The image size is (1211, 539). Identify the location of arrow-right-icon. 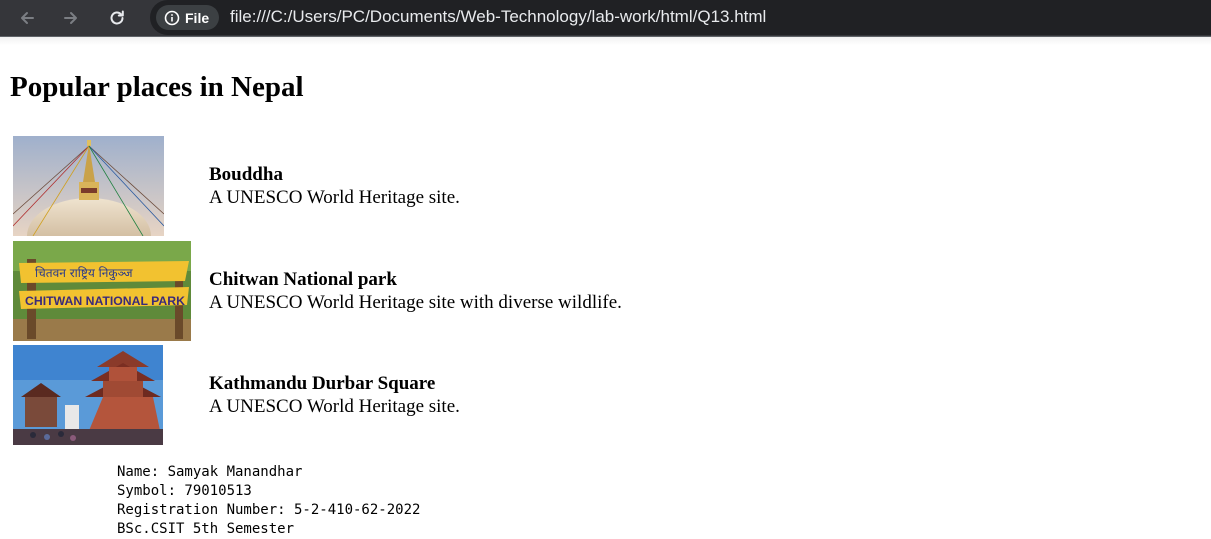
(70, 18).